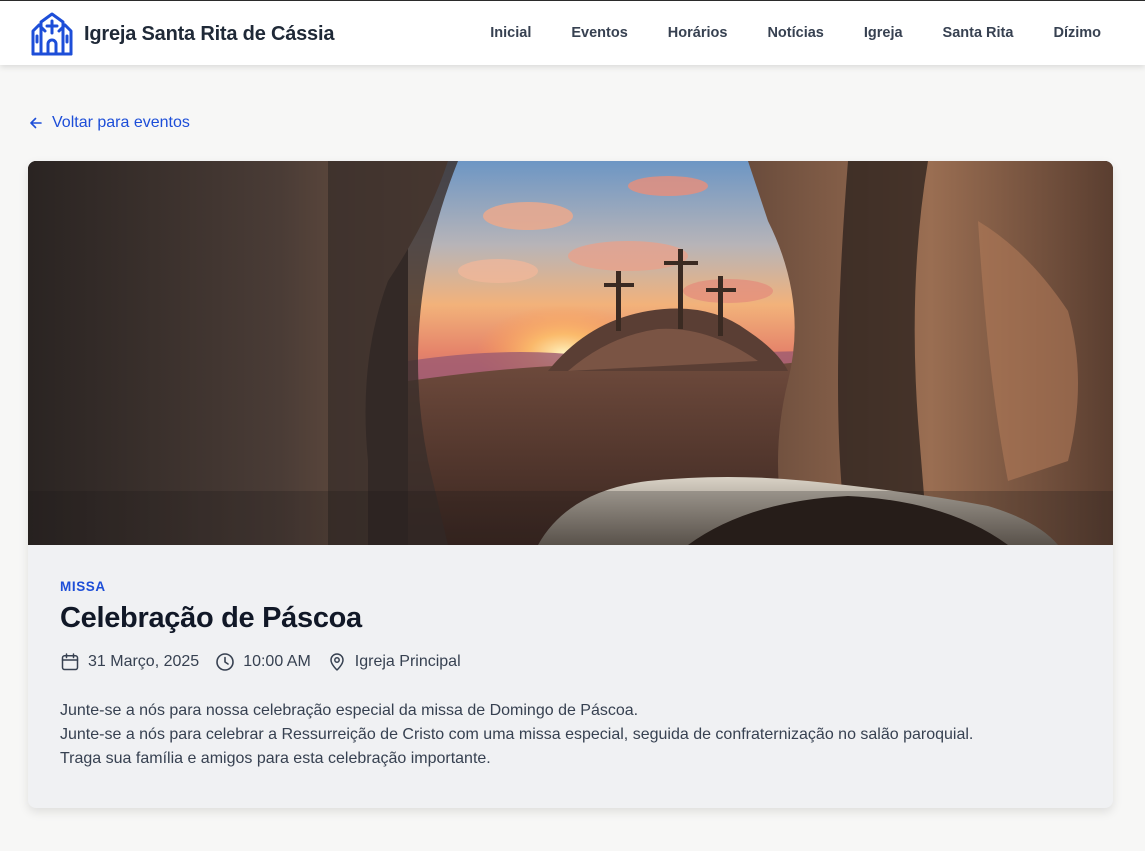 This screenshot has height=851, width=1145. I want to click on arrow-left-icon, so click(36, 123).